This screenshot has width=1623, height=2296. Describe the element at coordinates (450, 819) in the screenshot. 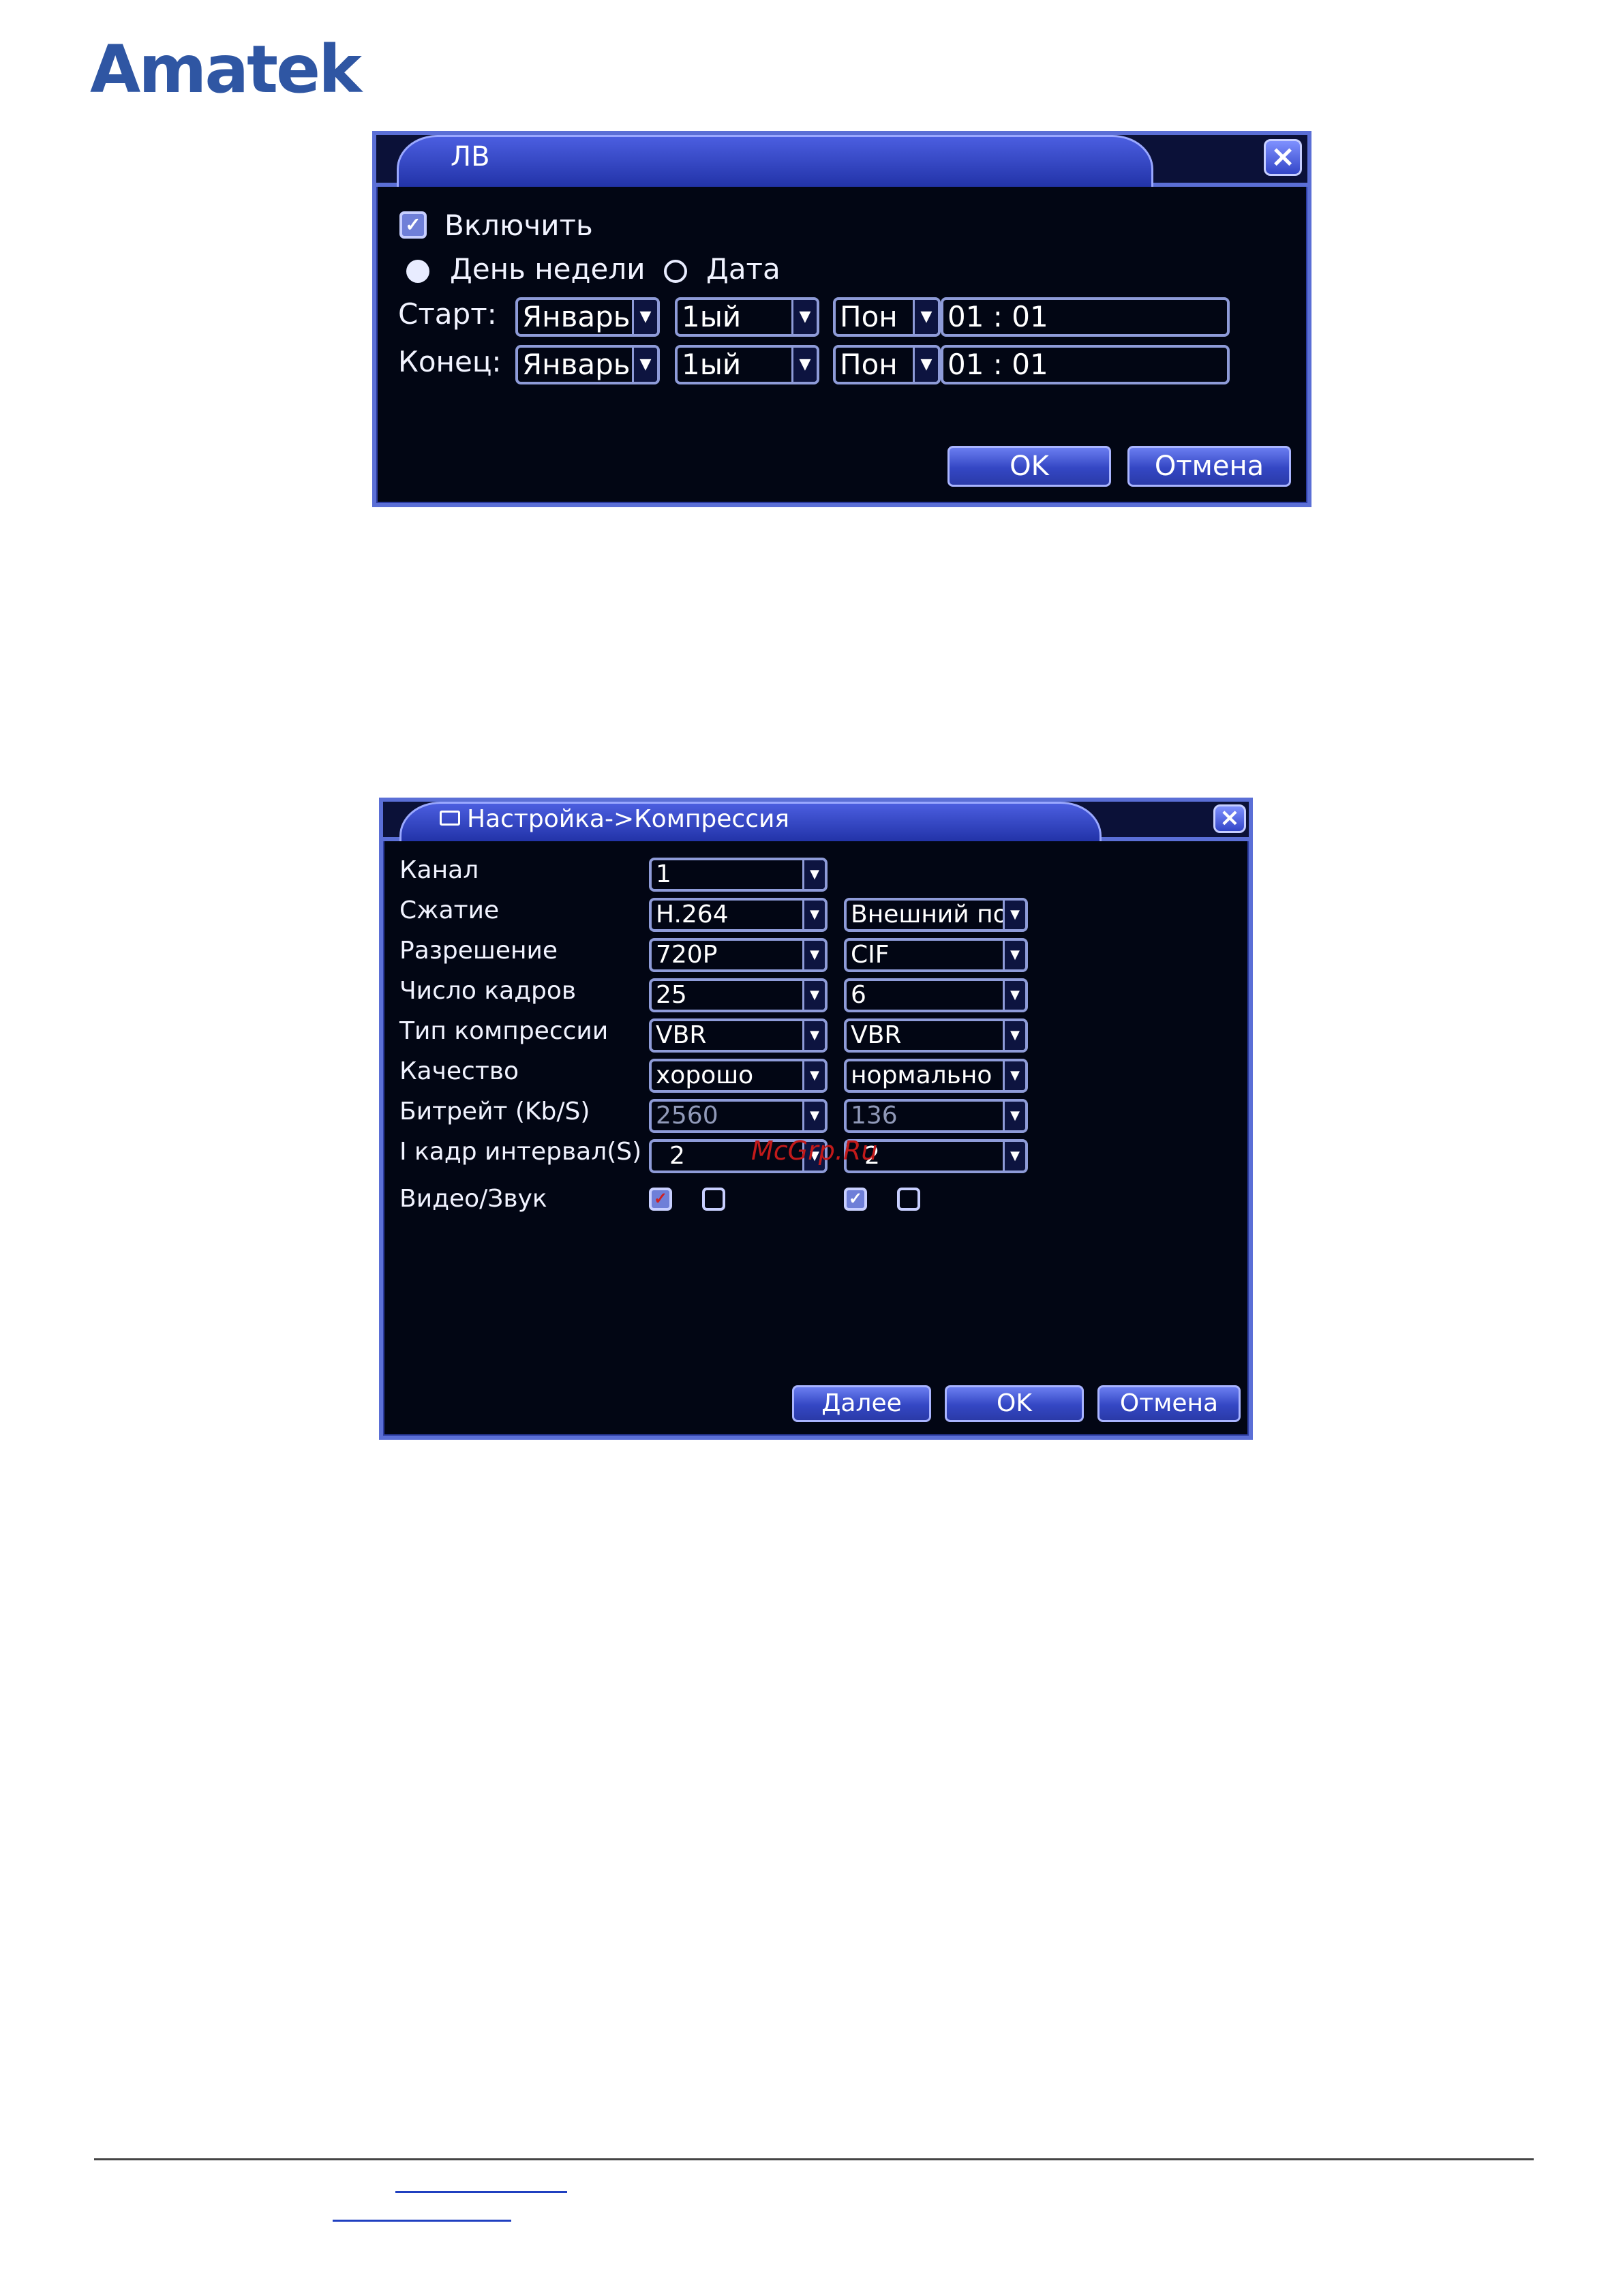

I see `settings-icon` at that location.